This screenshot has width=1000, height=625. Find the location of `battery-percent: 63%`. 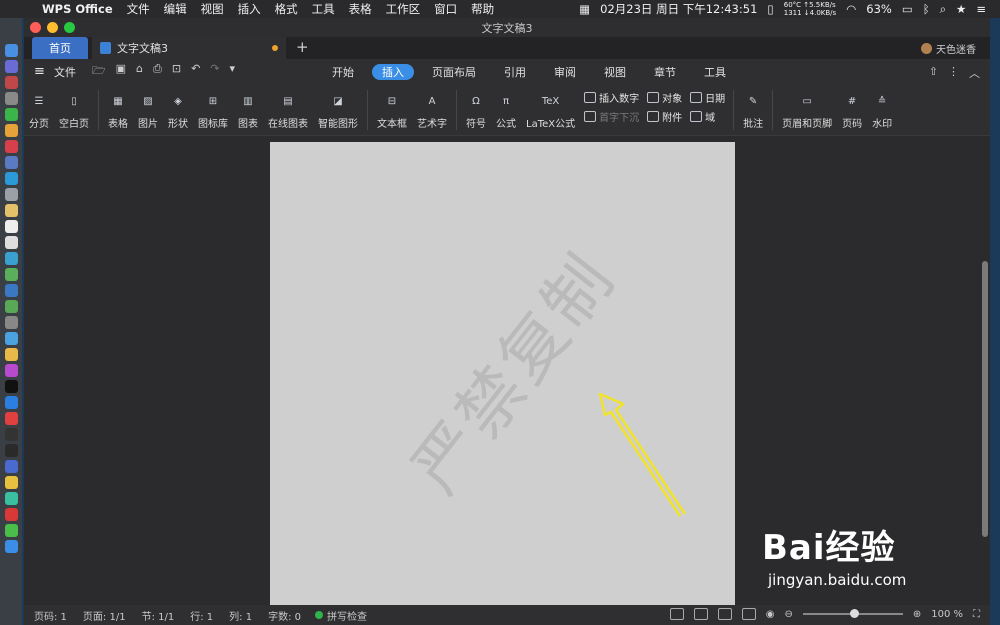

battery-percent: 63% is located at coordinates (879, 9).